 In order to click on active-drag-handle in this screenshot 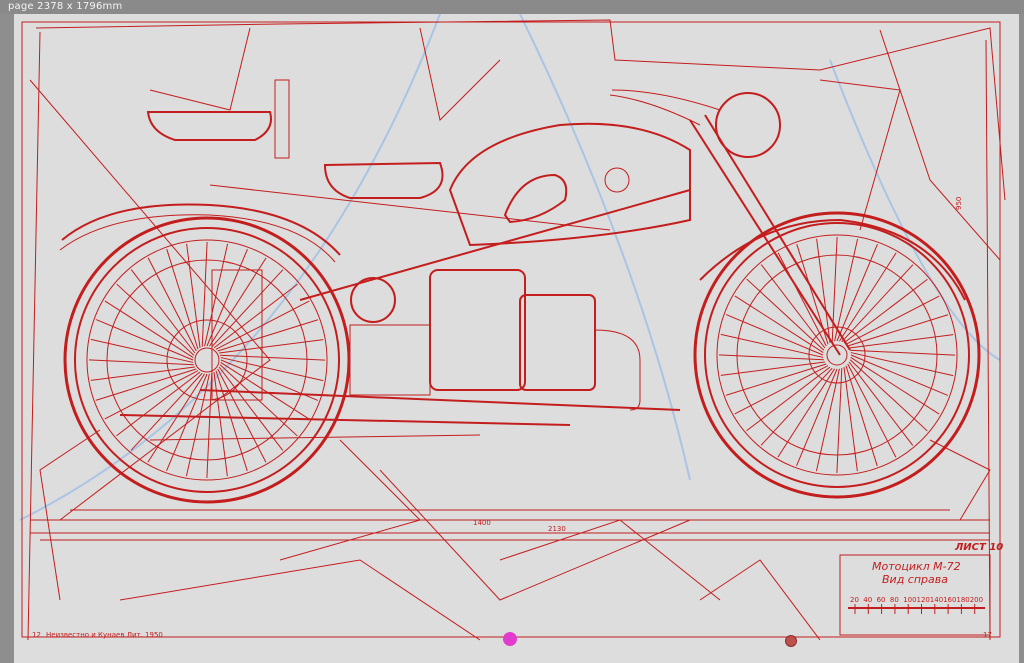, I will do `click(510, 639)`.